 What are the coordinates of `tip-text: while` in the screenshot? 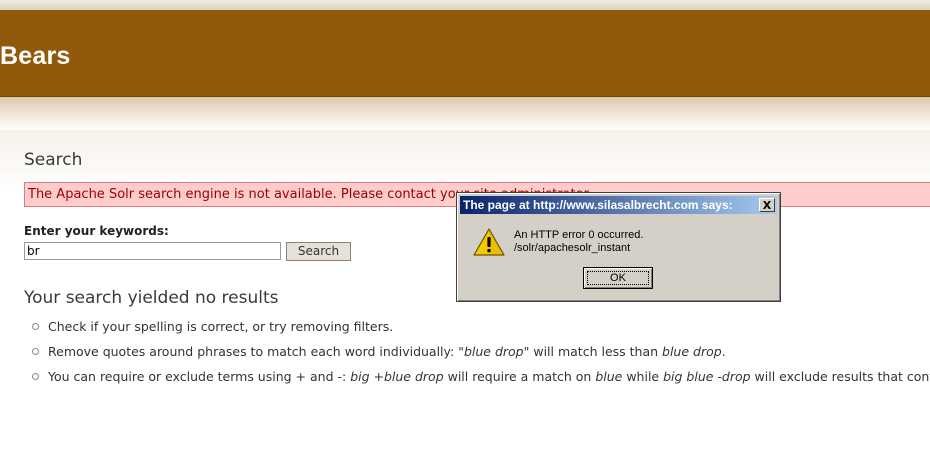 It's located at (643, 376).